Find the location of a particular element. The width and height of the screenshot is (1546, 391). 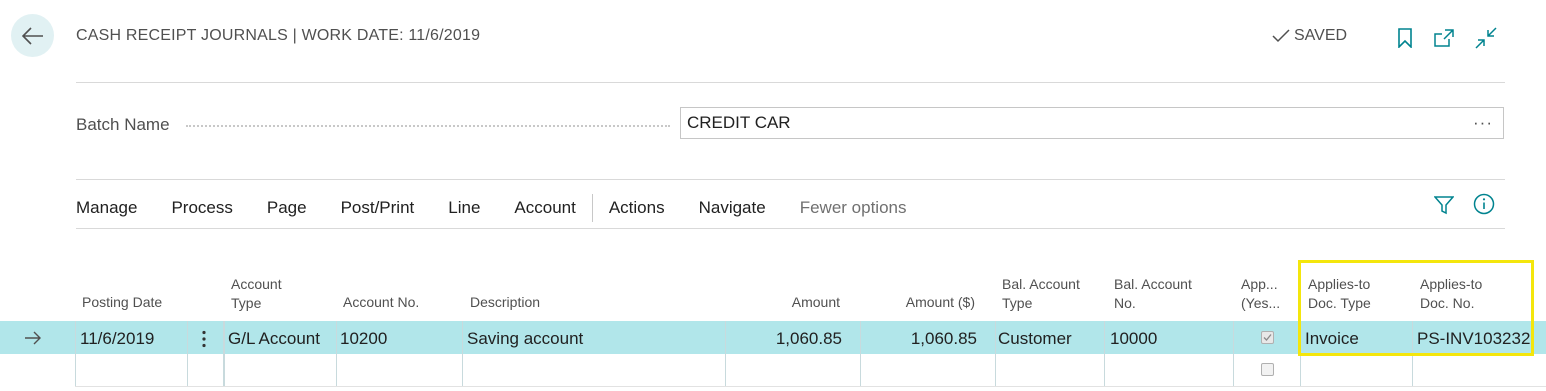

col-account-no: Account No. is located at coordinates (381, 302).